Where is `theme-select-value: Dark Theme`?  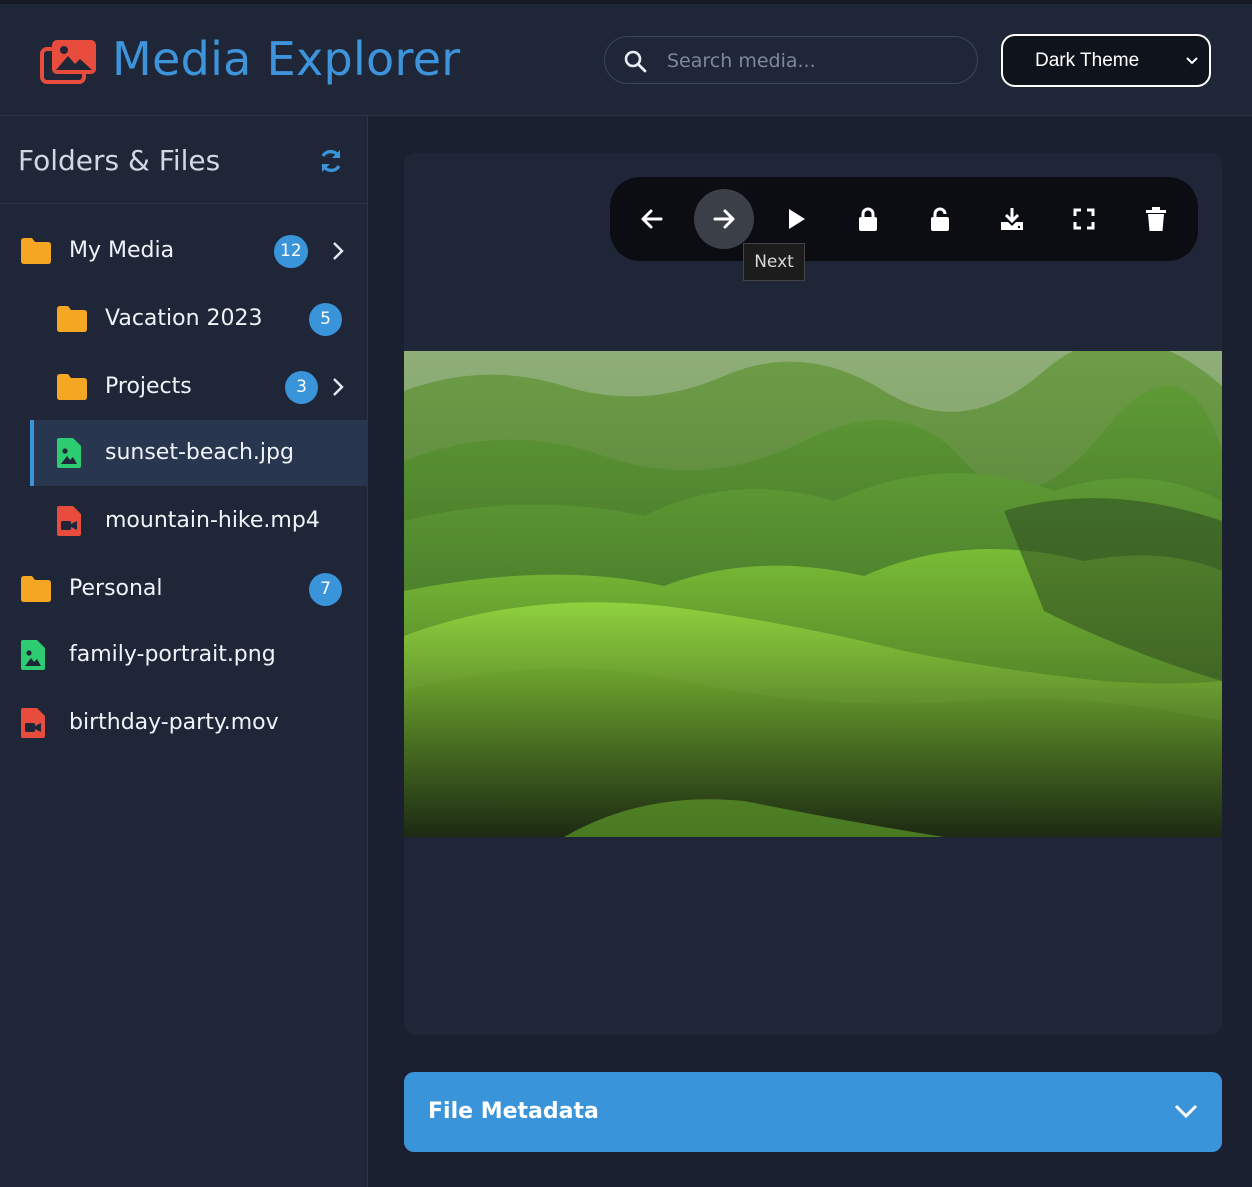
theme-select-value: Dark Theme is located at coordinates (1087, 60).